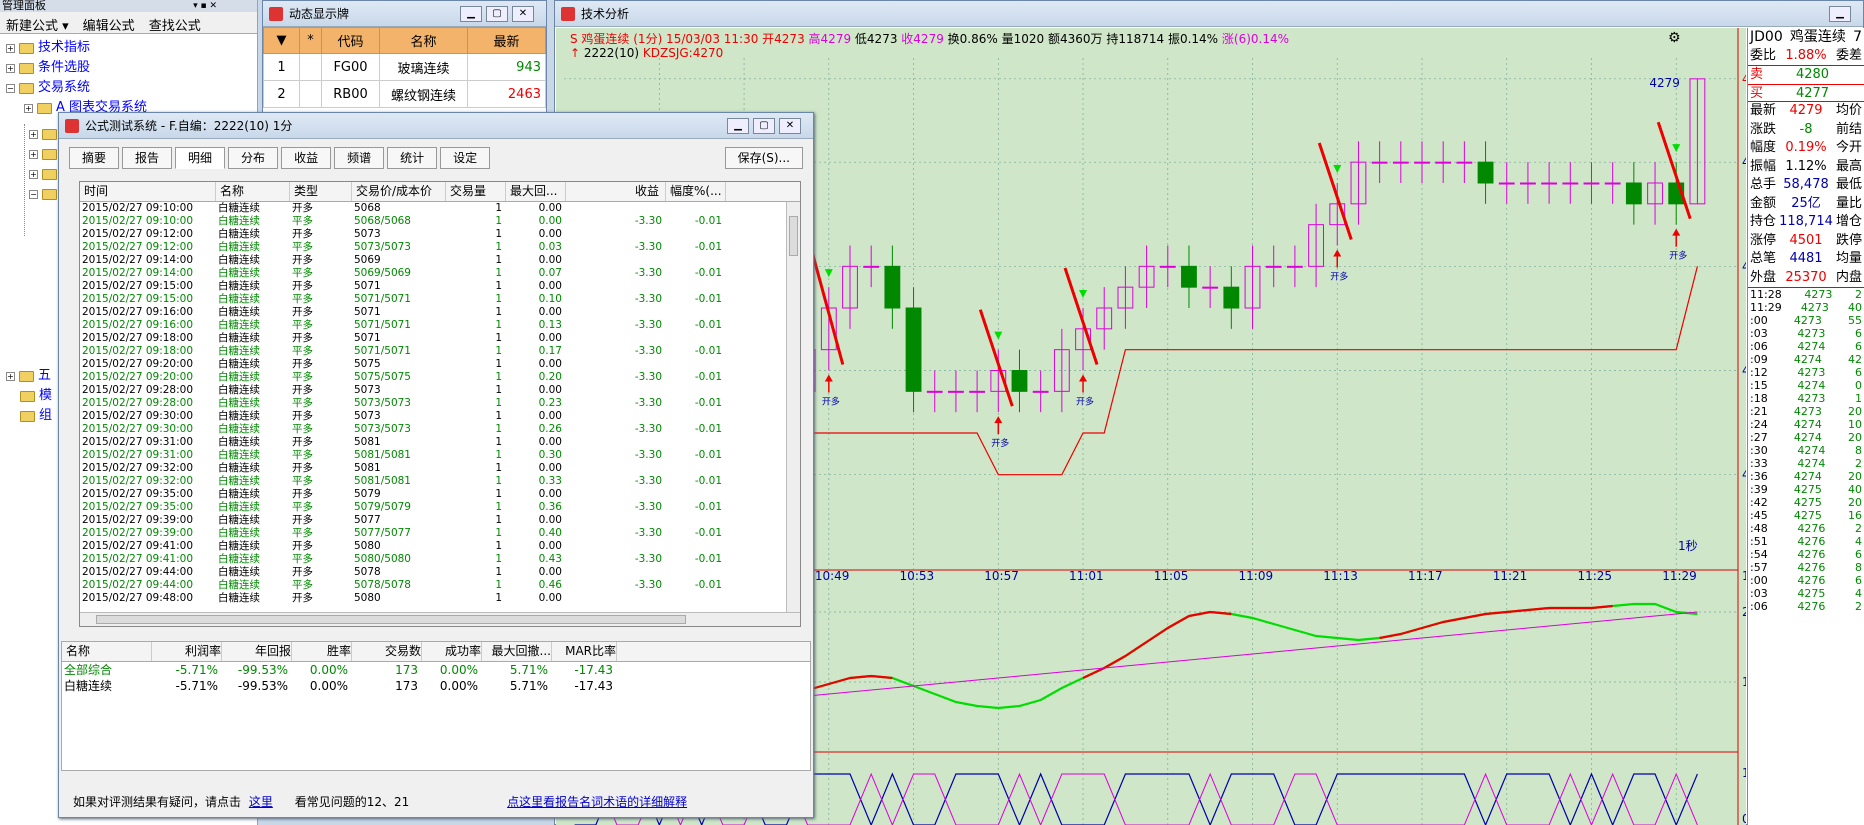  I want to click on stat-text: 最新, so click(1763, 110).